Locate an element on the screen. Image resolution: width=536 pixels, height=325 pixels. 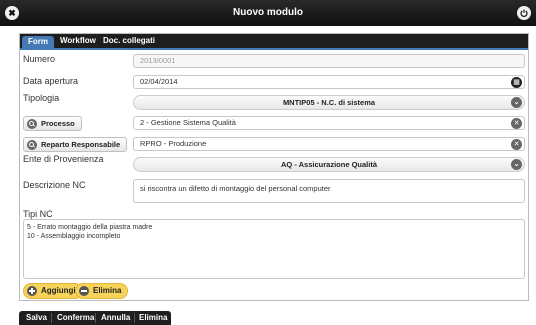
window-title: Nuovo modulo is located at coordinates (268, 12).